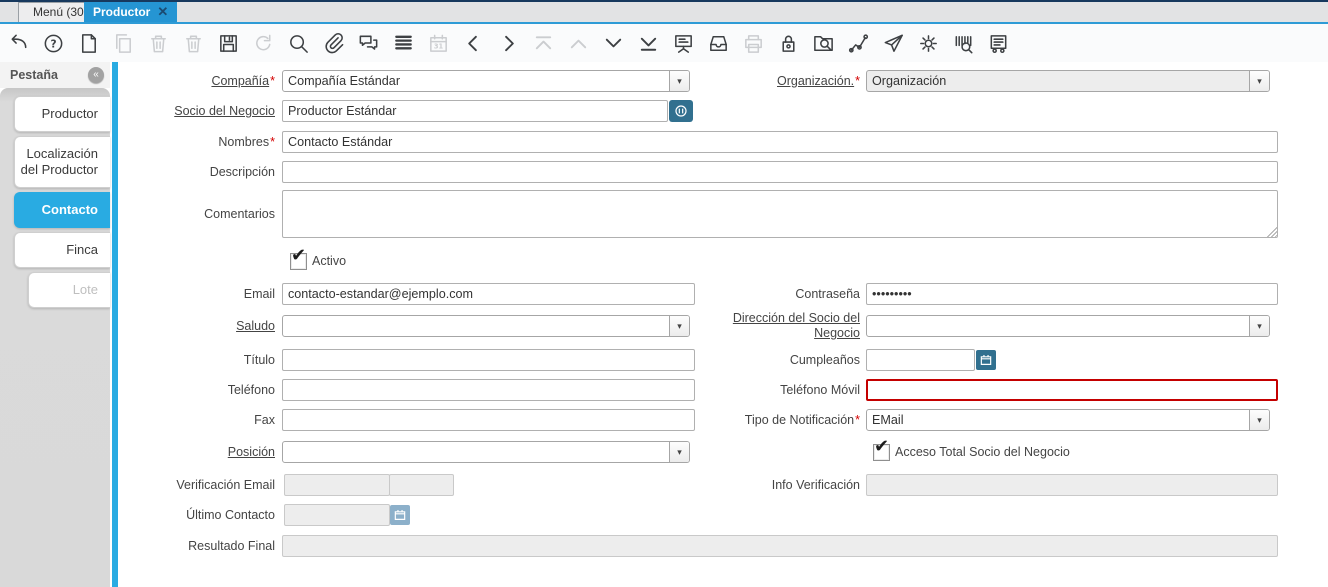 This screenshot has width=1328, height=587. I want to click on posicion-input, so click(476, 452).